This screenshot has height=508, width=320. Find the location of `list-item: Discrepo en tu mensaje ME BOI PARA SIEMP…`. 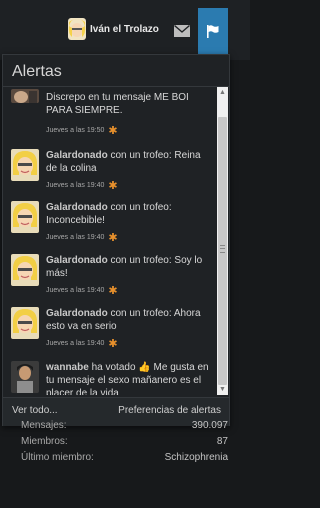

list-item: Discrepo en tu mensaje ME BOI PARA SIEMP… is located at coordinates (110, 112).